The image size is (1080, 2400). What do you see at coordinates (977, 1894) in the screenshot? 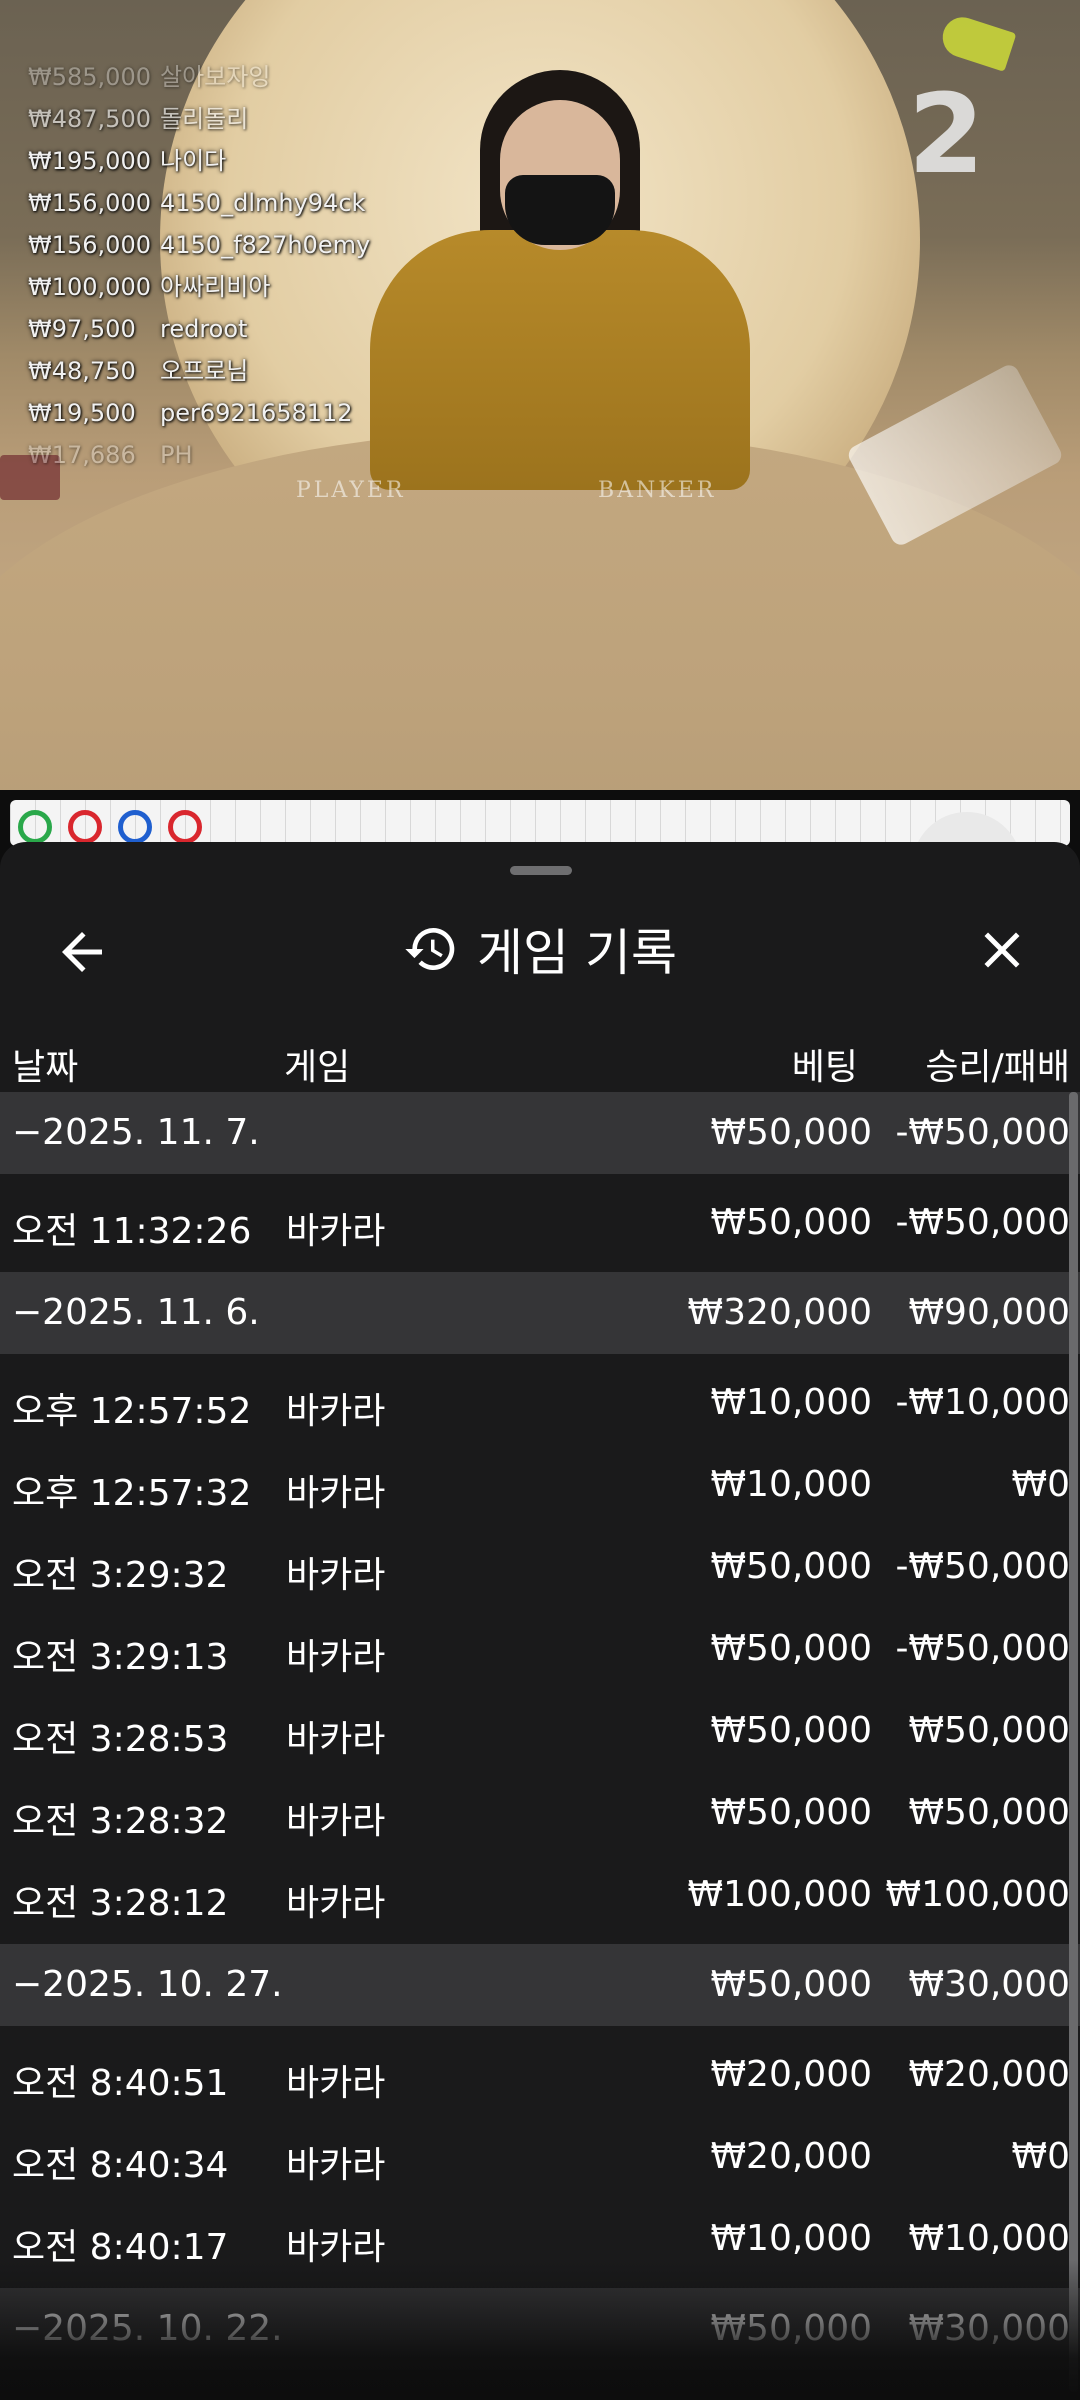
I see `row-win-loss: ₩100,000` at bounding box center [977, 1894].